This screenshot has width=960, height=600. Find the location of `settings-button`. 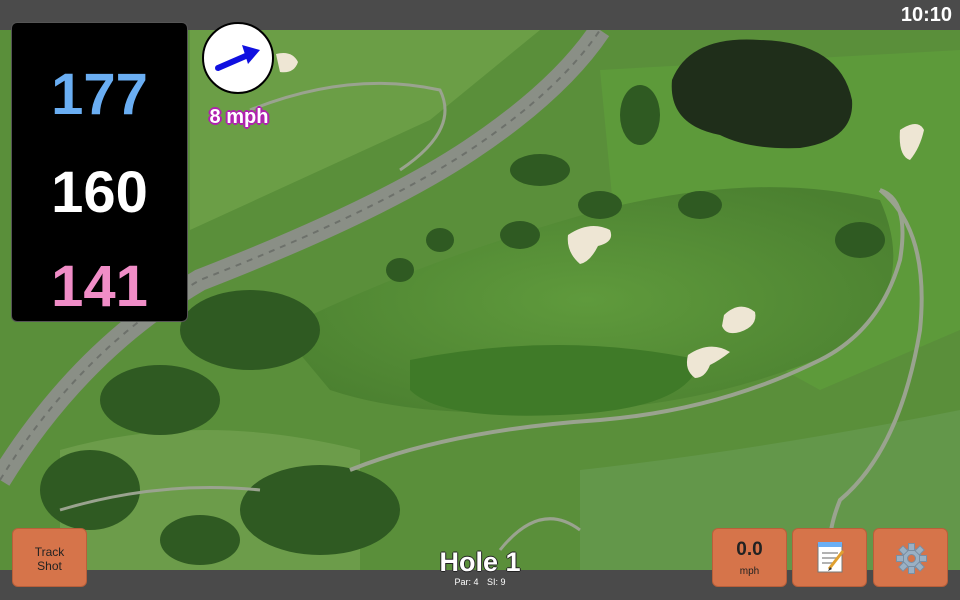

settings-button is located at coordinates (910, 557).